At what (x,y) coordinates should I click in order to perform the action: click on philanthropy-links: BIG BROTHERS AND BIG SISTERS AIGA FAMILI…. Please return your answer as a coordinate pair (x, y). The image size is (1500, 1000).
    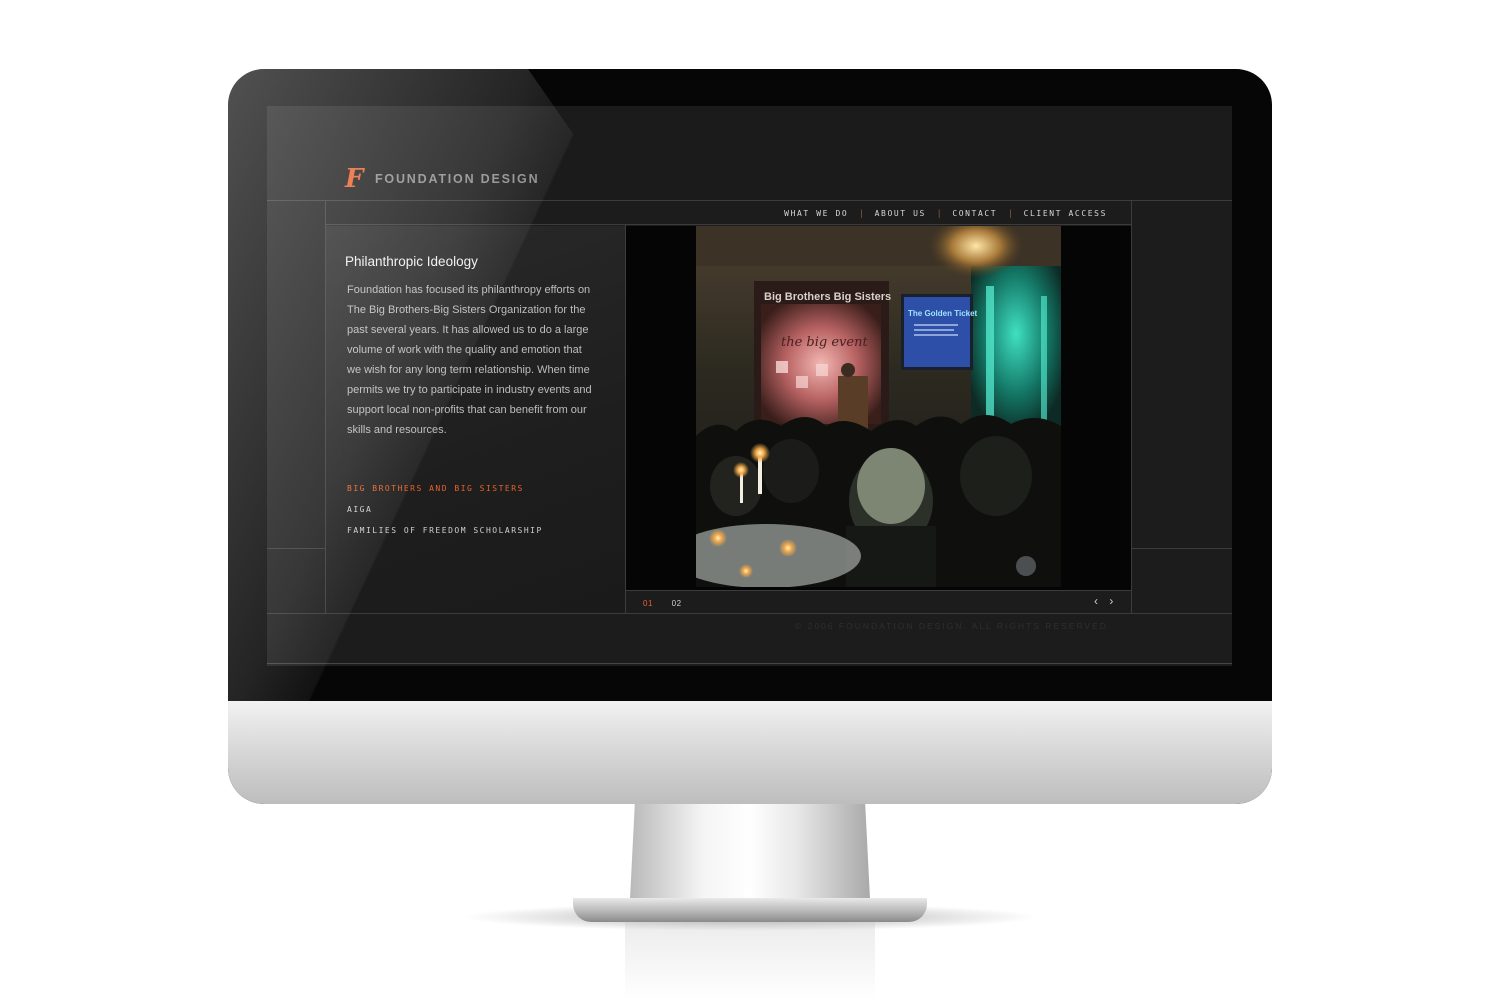
    Looking at the image, I should click on (445, 515).